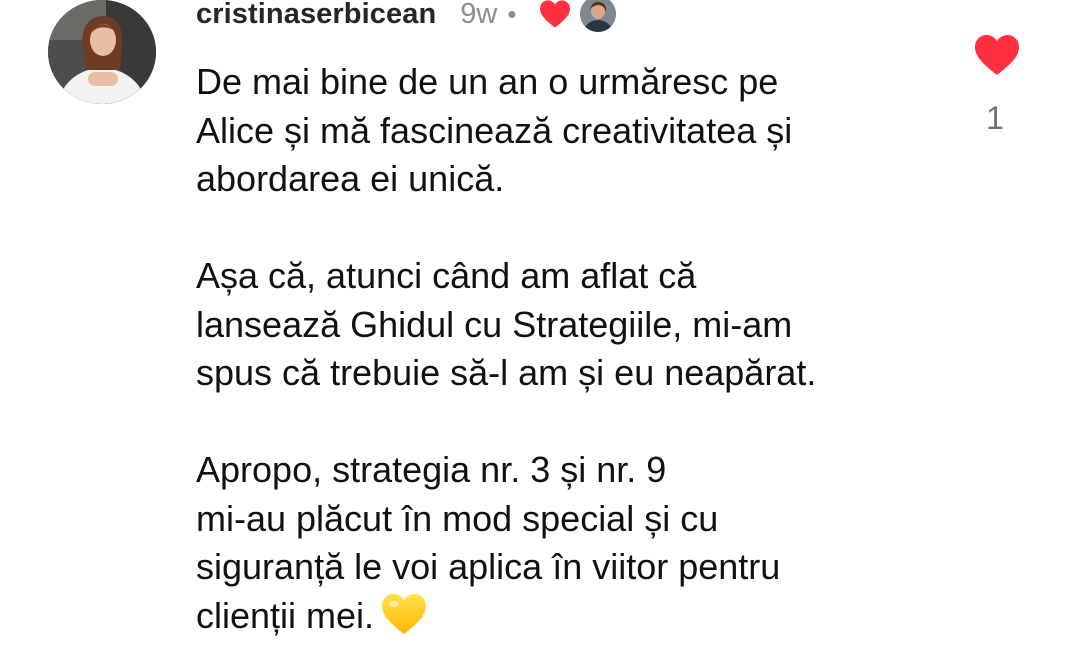 Image resolution: width=1080 pixels, height=650 pixels. What do you see at coordinates (598, 16) in the screenshot?
I see `creator-avatar` at bounding box center [598, 16].